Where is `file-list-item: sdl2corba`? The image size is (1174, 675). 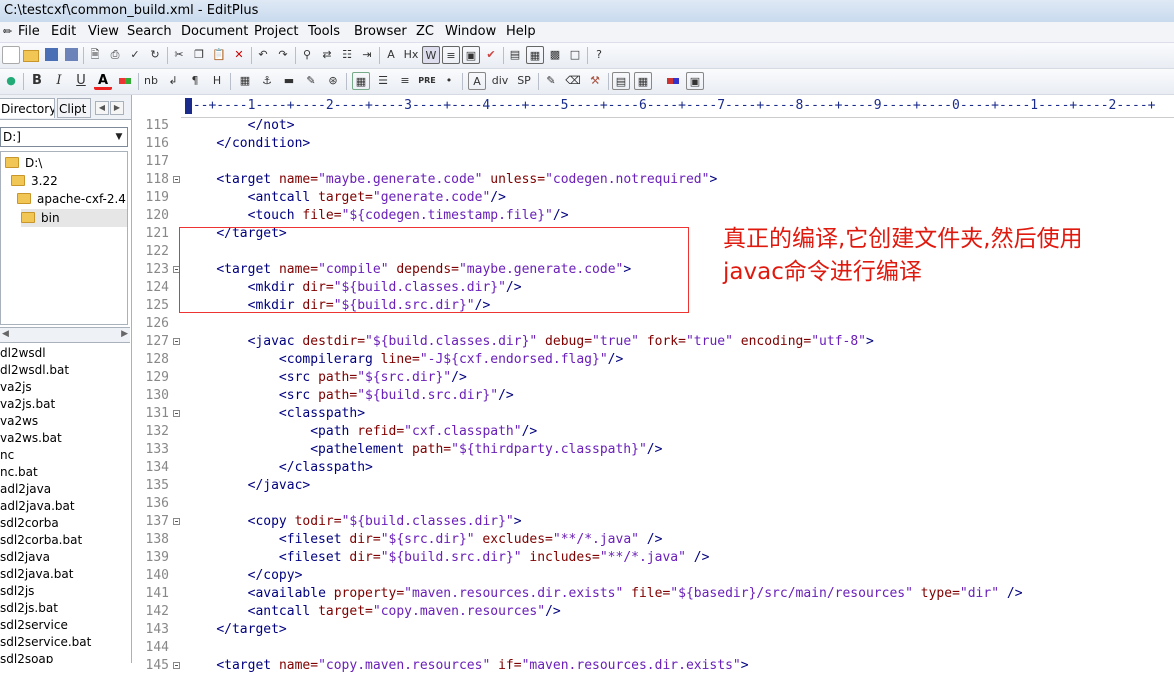
file-list-item: sdl2corba is located at coordinates (29, 523).